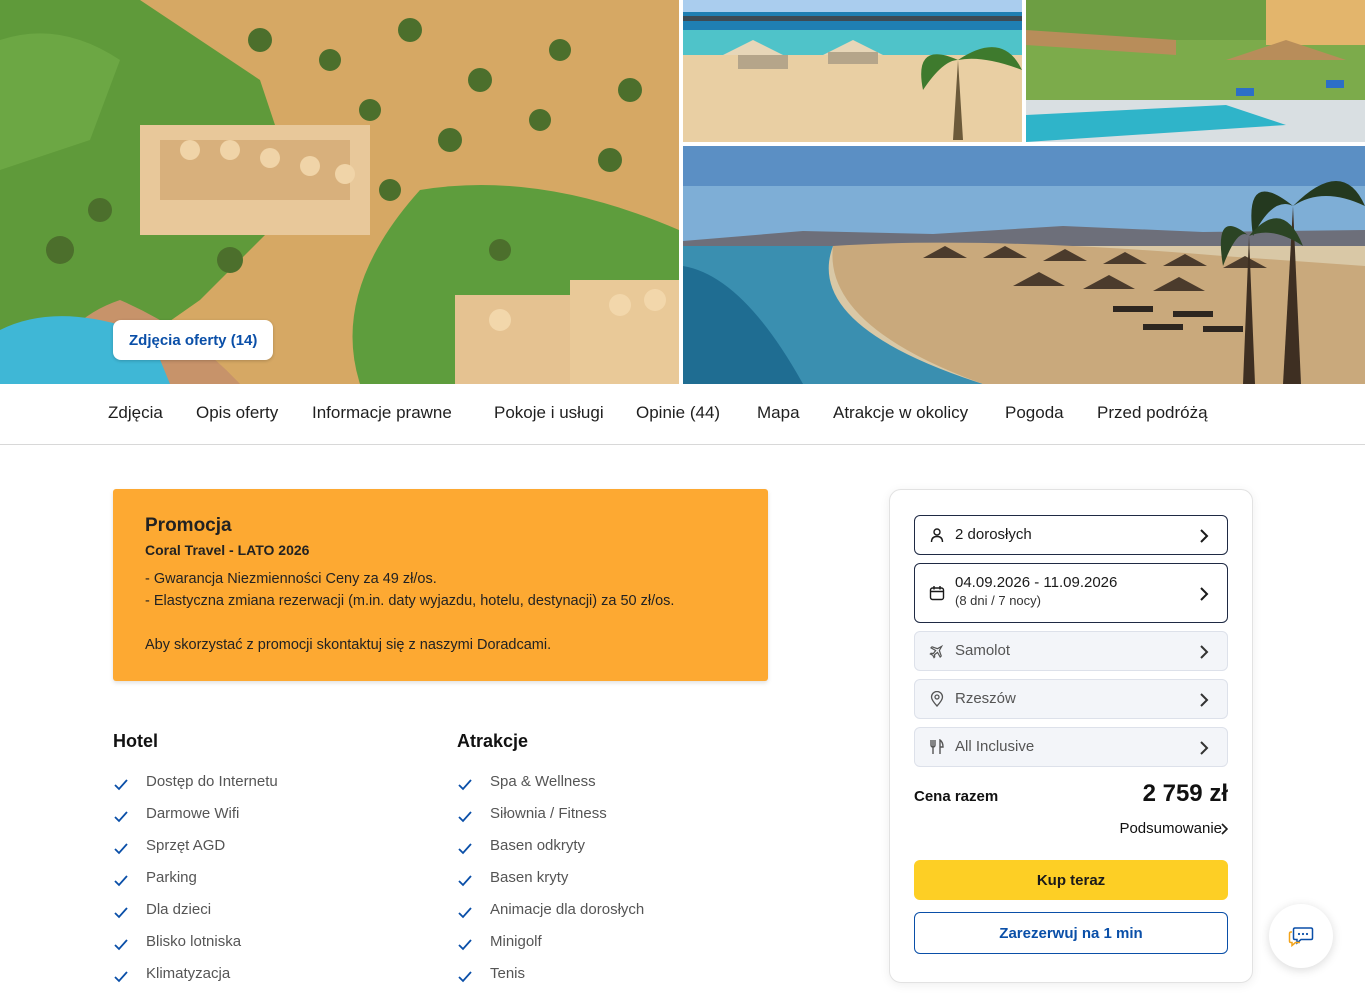 The image size is (1365, 1000). I want to click on list-item: Parking, so click(263, 885).